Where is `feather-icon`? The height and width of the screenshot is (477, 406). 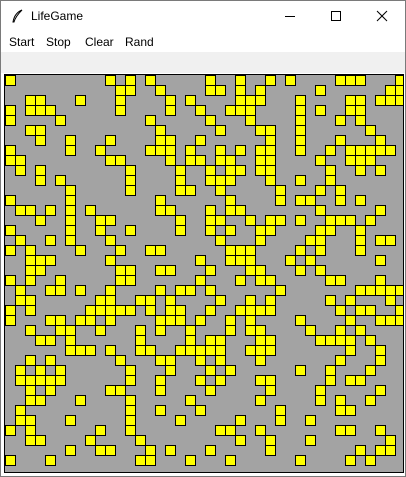 feather-icon is located at coordinates (18, 16).